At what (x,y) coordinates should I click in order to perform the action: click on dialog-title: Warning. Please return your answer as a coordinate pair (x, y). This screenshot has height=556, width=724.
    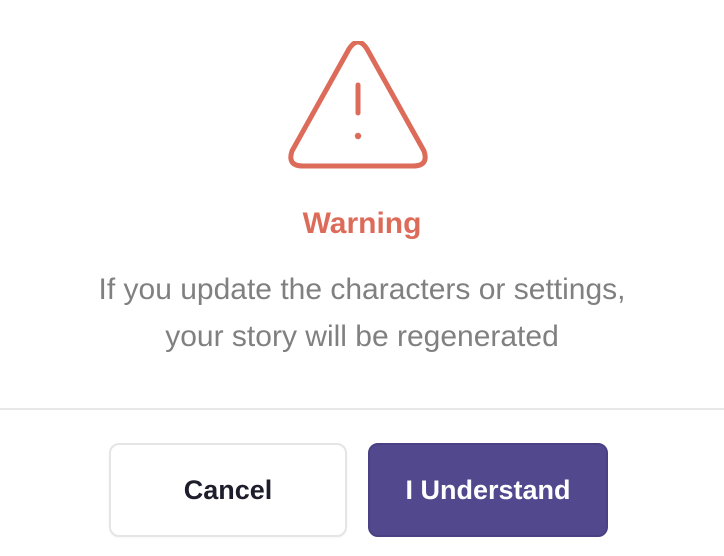
    Looking at the image, I should click on (362, 223).